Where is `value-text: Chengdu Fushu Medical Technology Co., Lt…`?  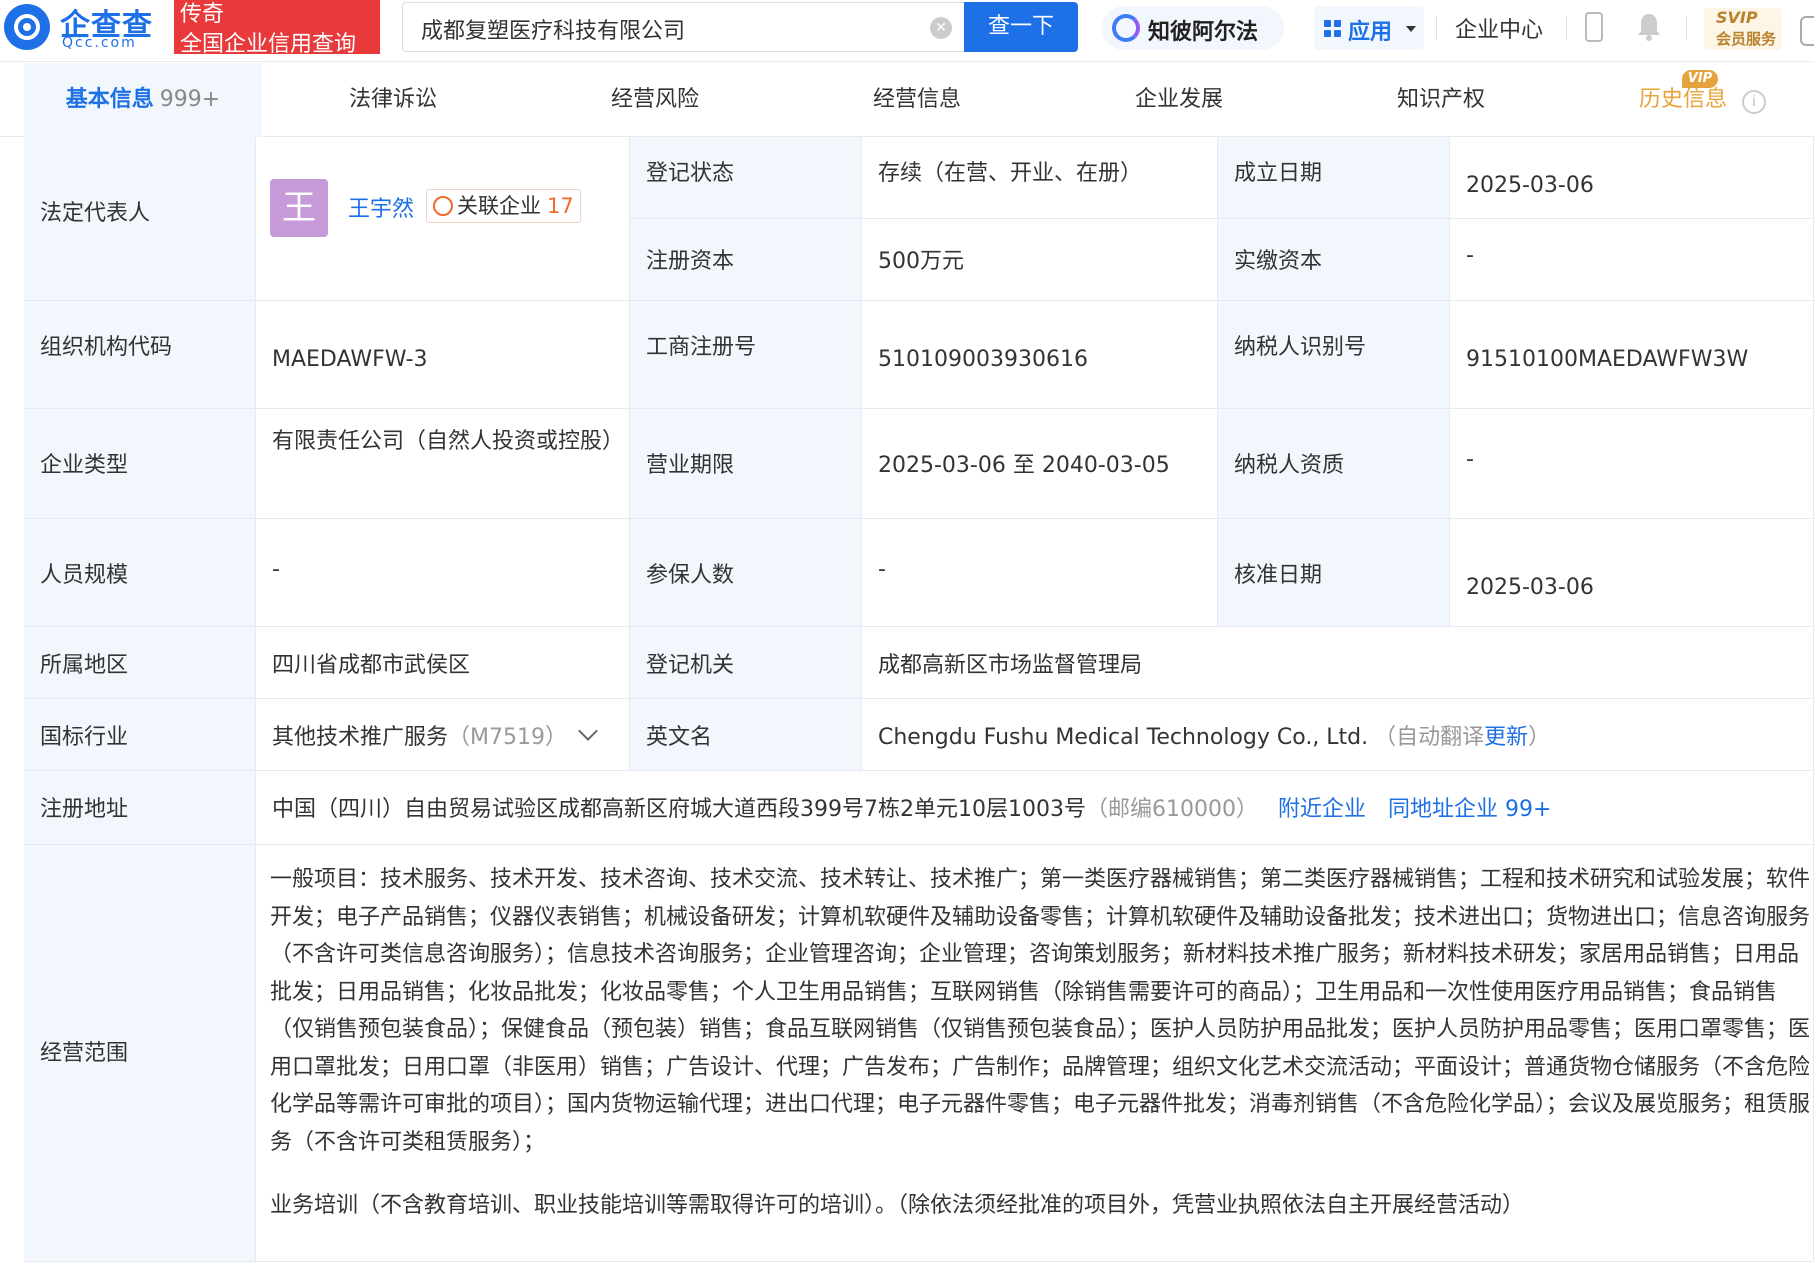 value-text: Chengdu Fushu Medical Technology Co., Lt… is located at coordinates (1214, 735).